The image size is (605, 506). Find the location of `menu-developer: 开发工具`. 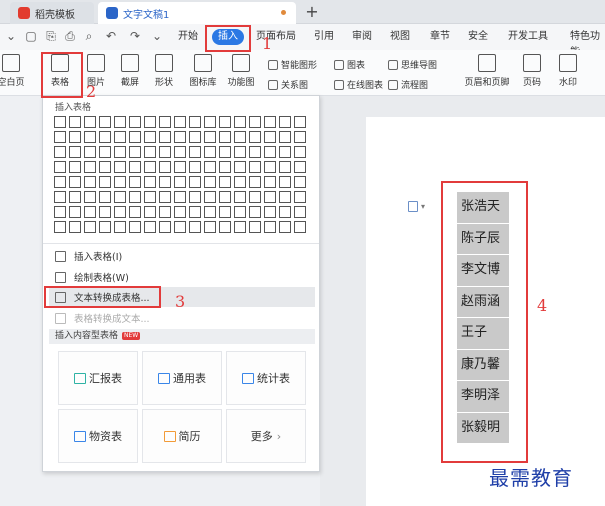

menu-developer: 开发工具 is located at coordinates (528, 37).